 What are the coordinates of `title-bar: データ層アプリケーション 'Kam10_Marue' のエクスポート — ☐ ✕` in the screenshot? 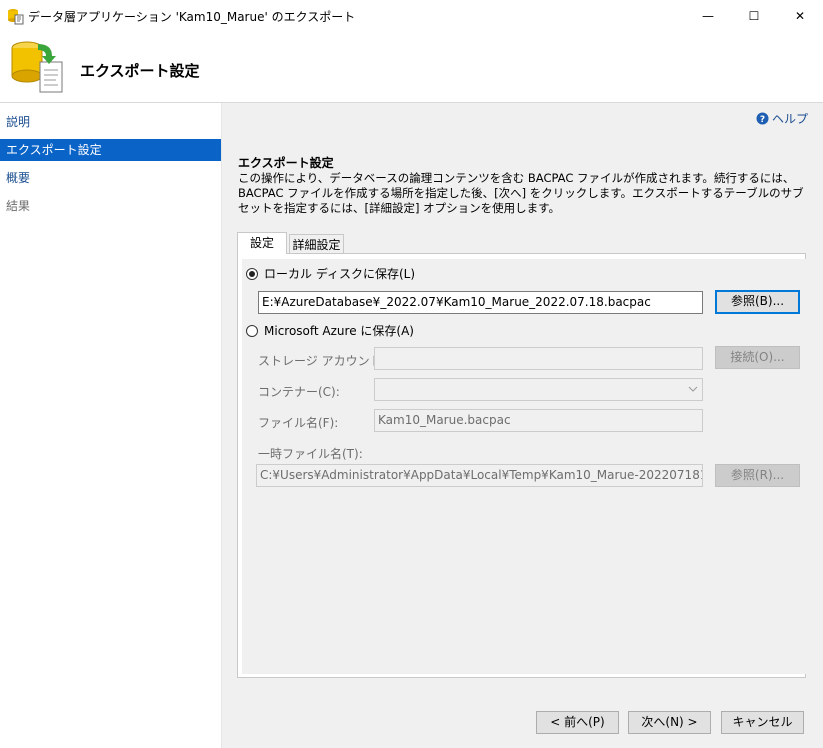 It's located at (411, 16).